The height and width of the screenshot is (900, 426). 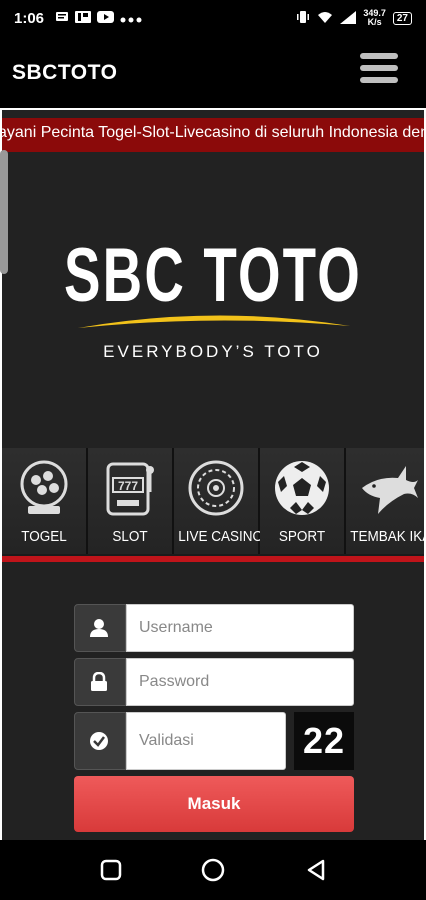 What do you see at coordinates (213, 275) in the screenshot?
I see `logo-text: SBC TOTO` at bounding box center [213, 275].